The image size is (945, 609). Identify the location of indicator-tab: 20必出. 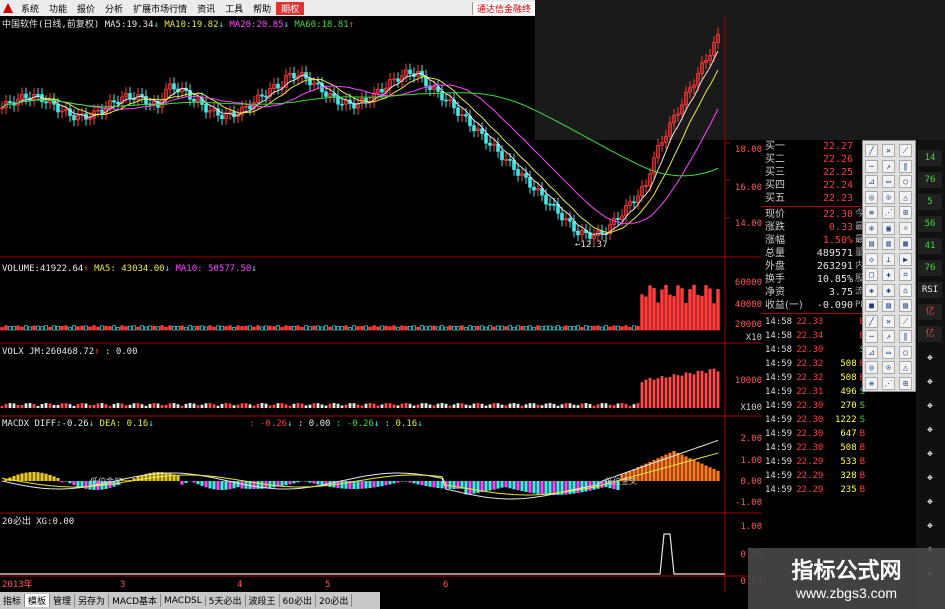
(334, 600).